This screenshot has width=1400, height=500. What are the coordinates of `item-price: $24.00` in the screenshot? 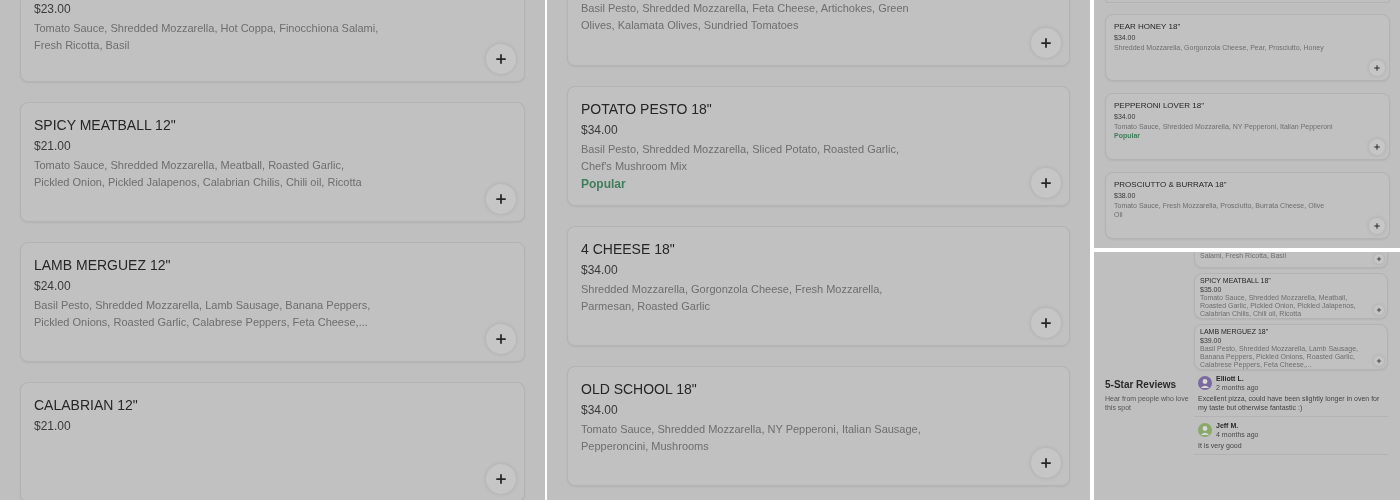 It's located at (53, 286).